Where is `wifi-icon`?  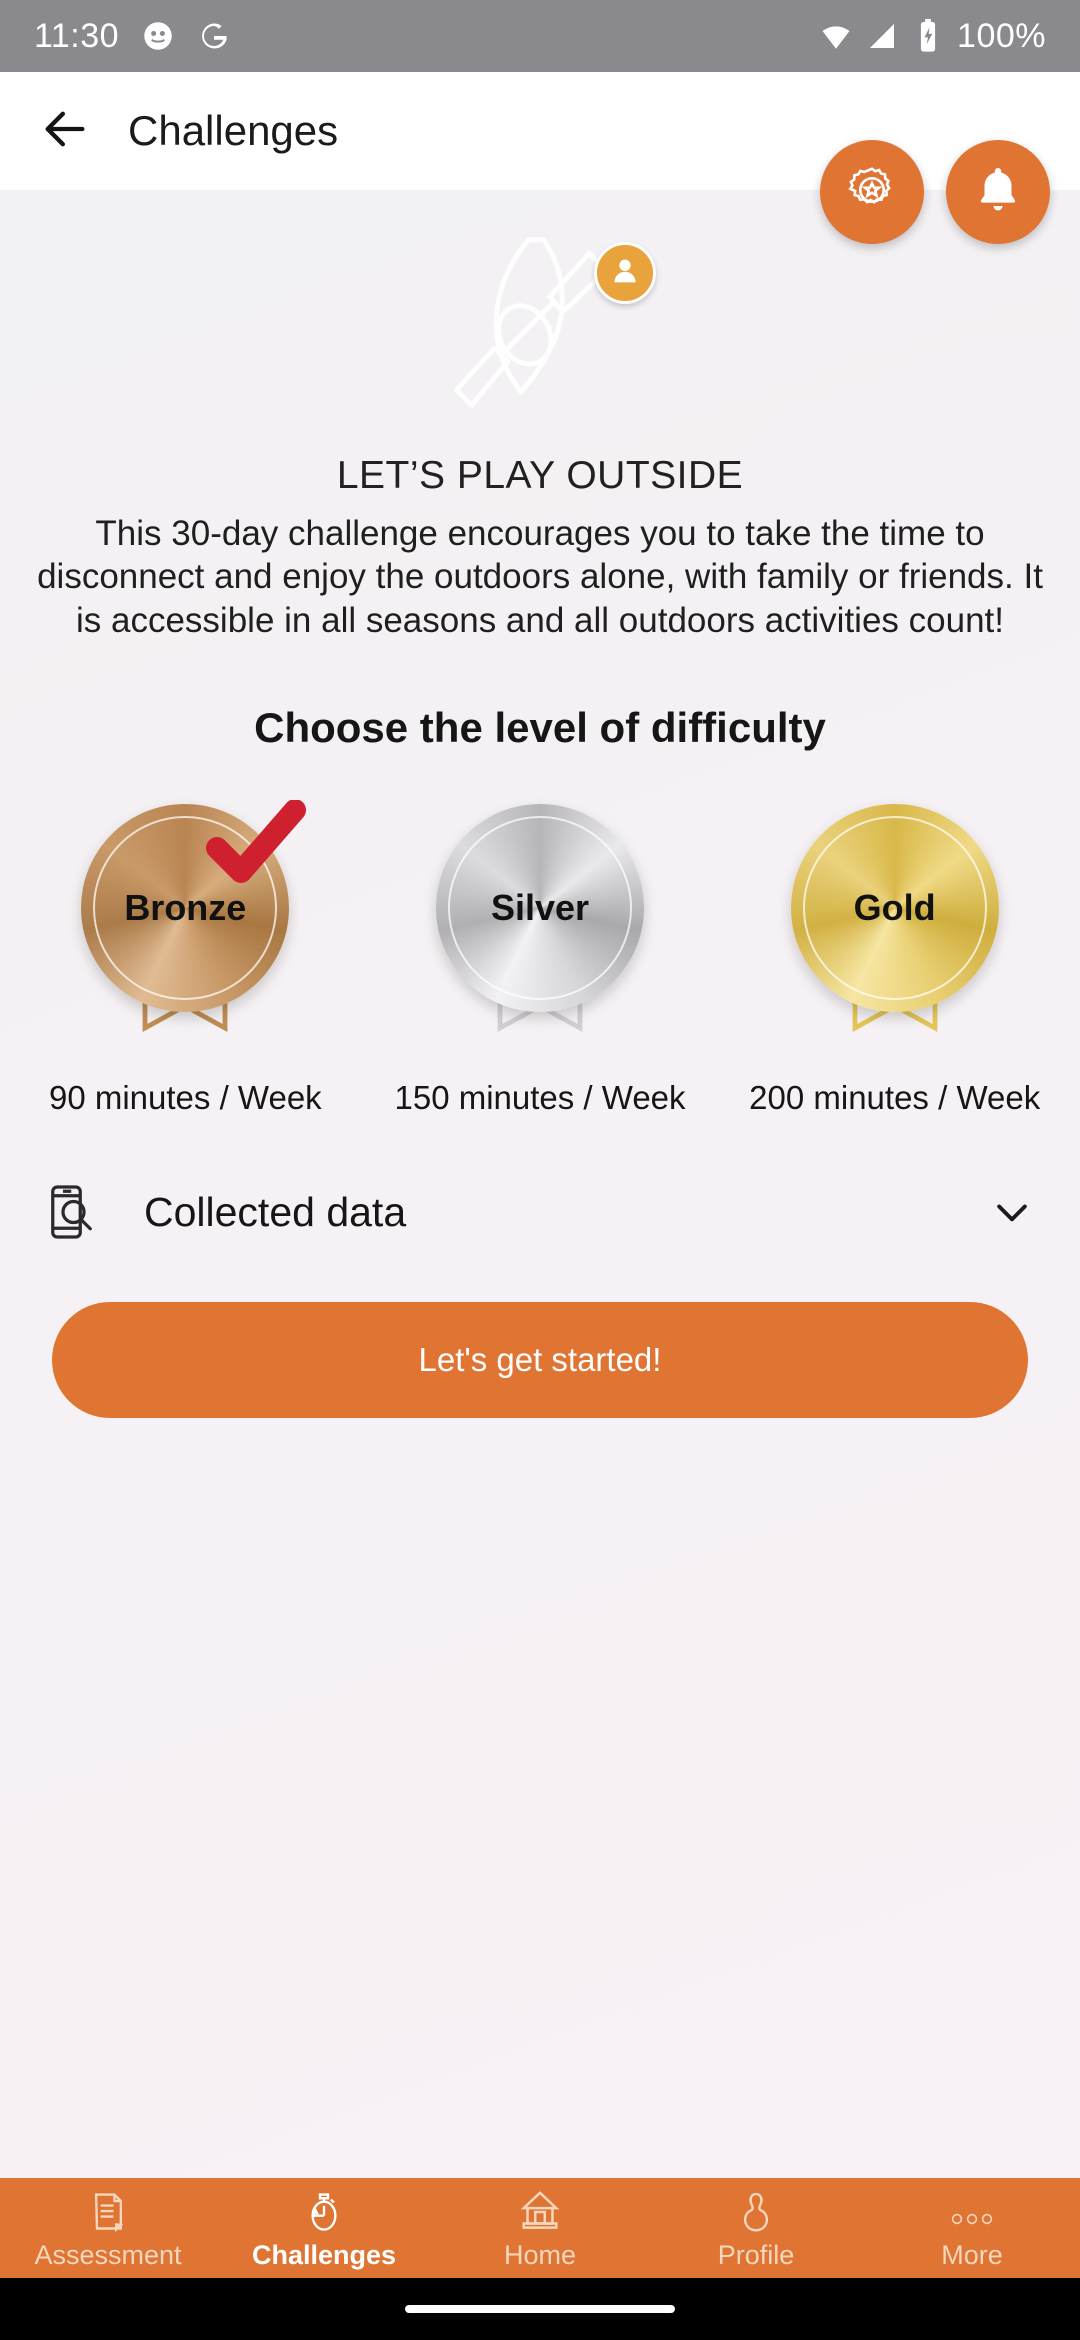
wifi-icon is located at coordinates (836, 36).